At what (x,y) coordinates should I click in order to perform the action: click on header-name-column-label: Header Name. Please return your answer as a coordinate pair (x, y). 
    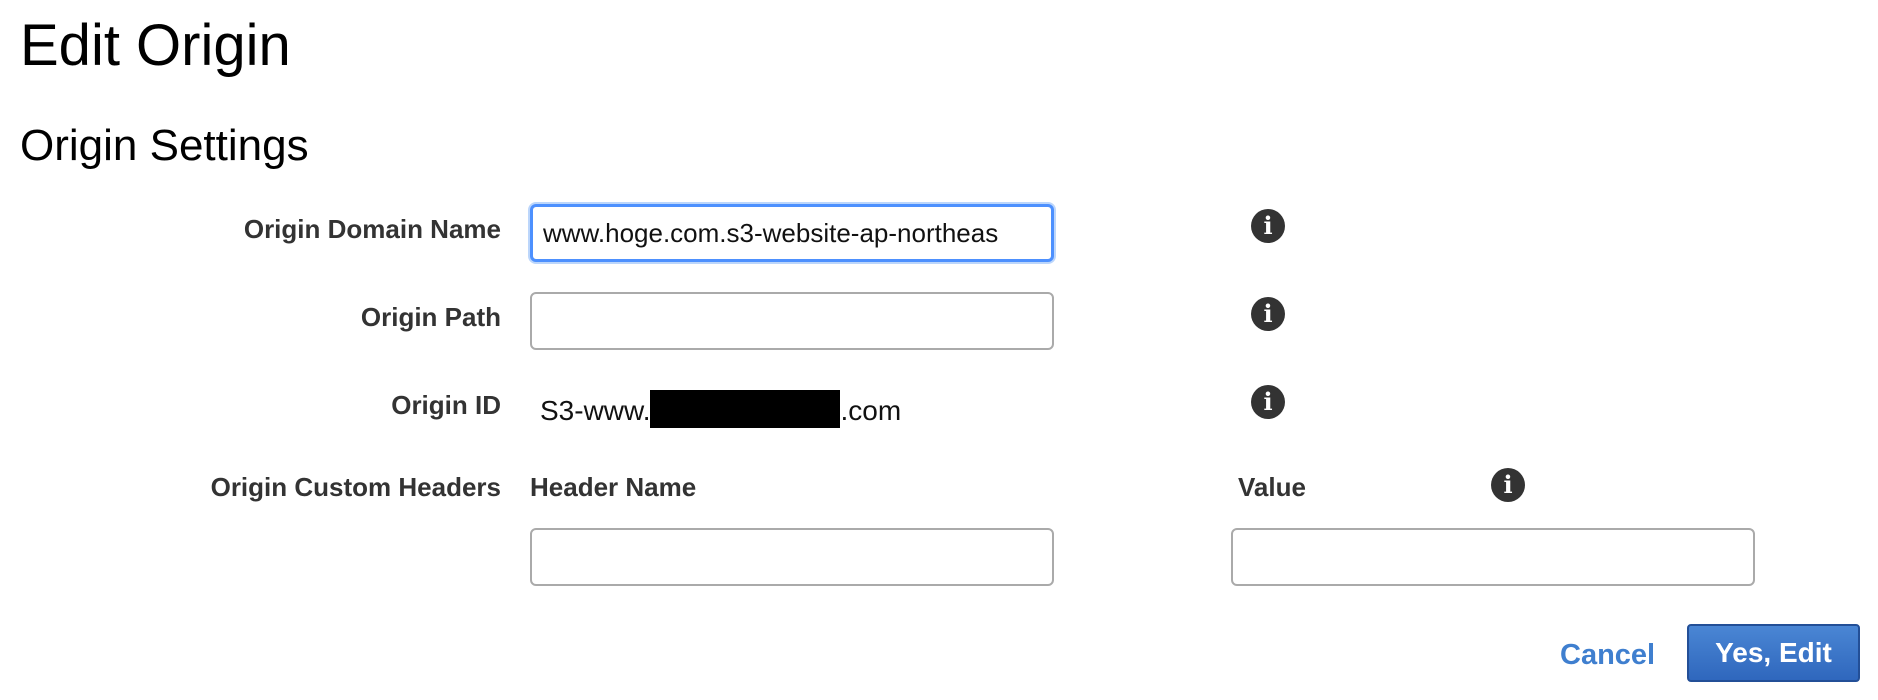
    Looking at the image, I should click on (613, 487).